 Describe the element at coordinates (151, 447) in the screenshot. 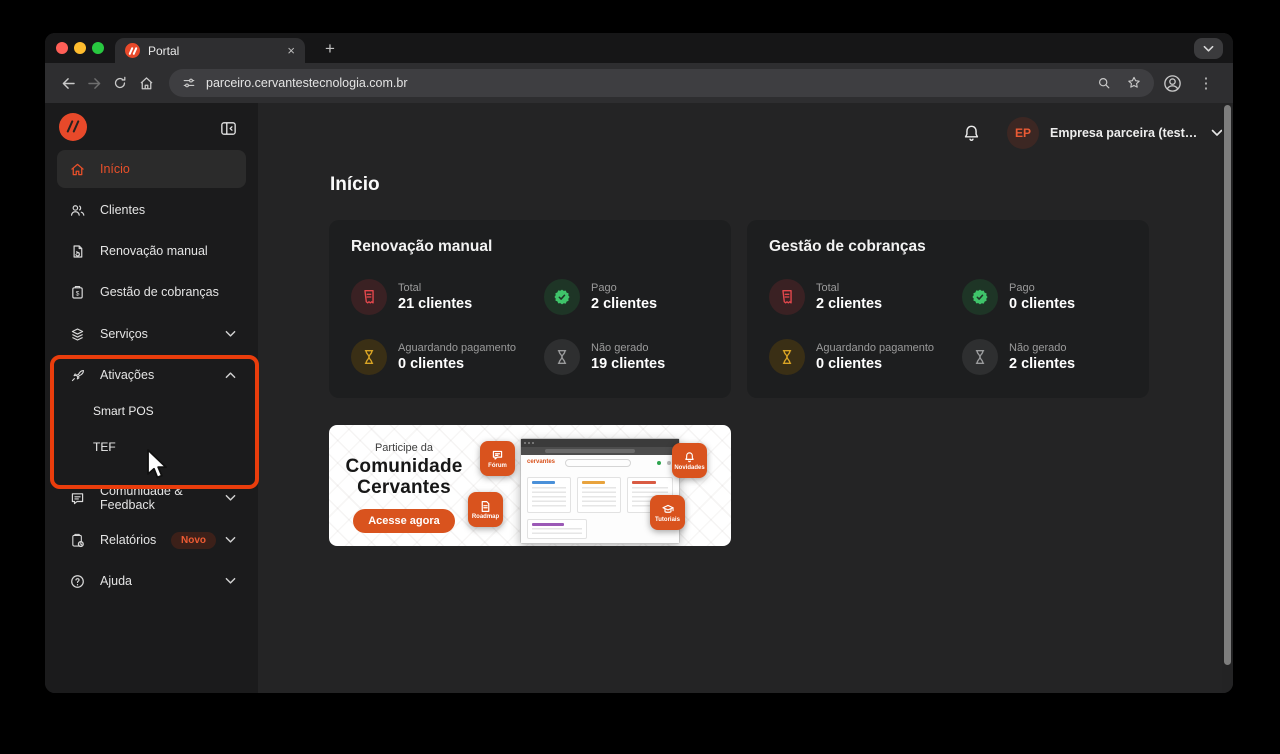

I see `sidebar-subitem-tef: TEF` at that location.